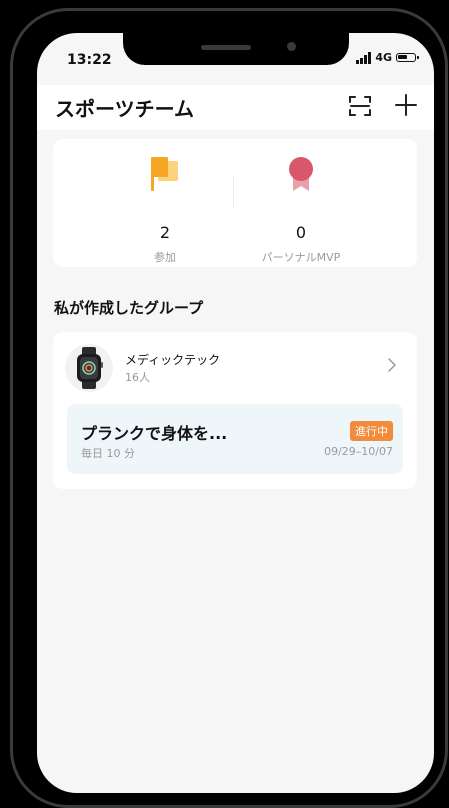 The width and height of the screenshot is (449, 808). Describe the element at coordinates (235, 439) in the screenshot. I see `challenge-card: プランクで身体を... 毎日 10 分 進行中 09/29–10/07` at that location.